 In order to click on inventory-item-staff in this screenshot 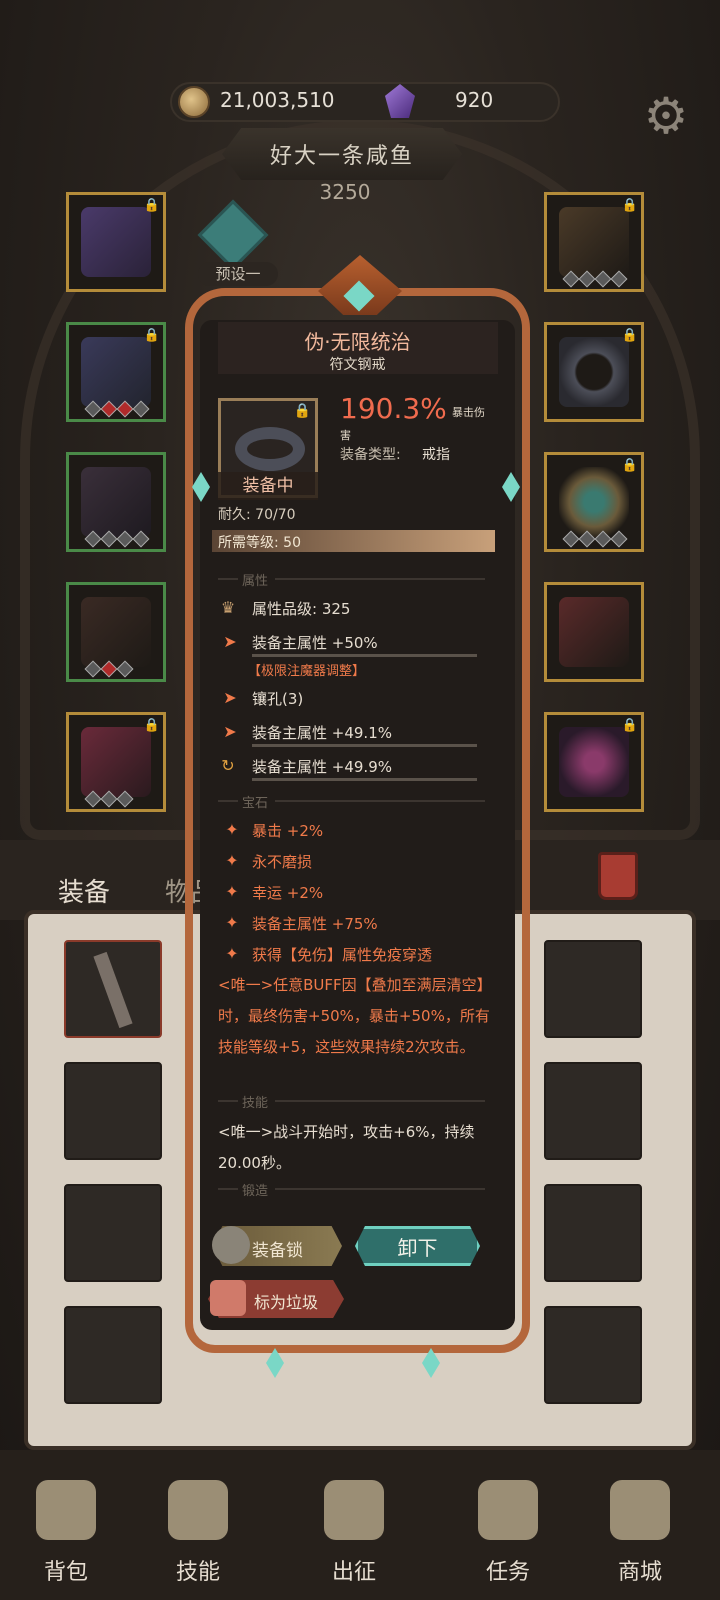, I will do `click(113, 989)`.